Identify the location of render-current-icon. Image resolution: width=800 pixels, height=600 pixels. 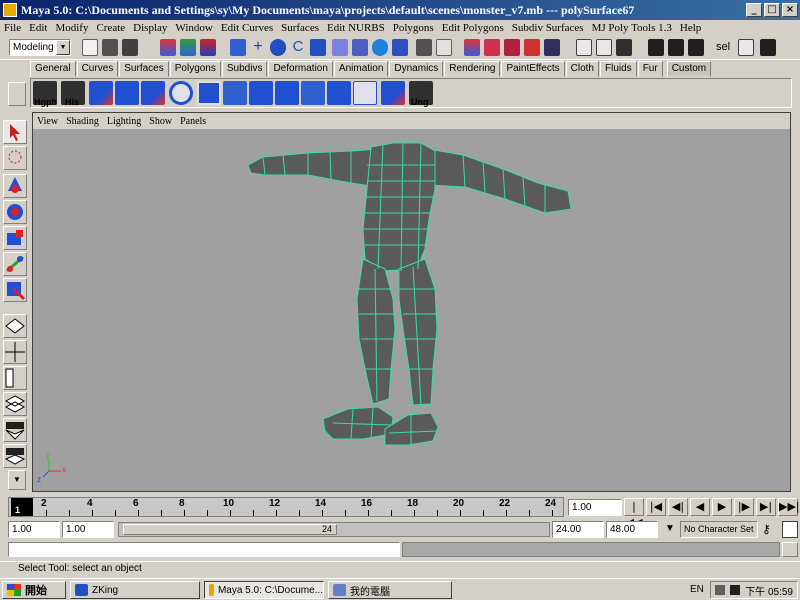
(380, 47).